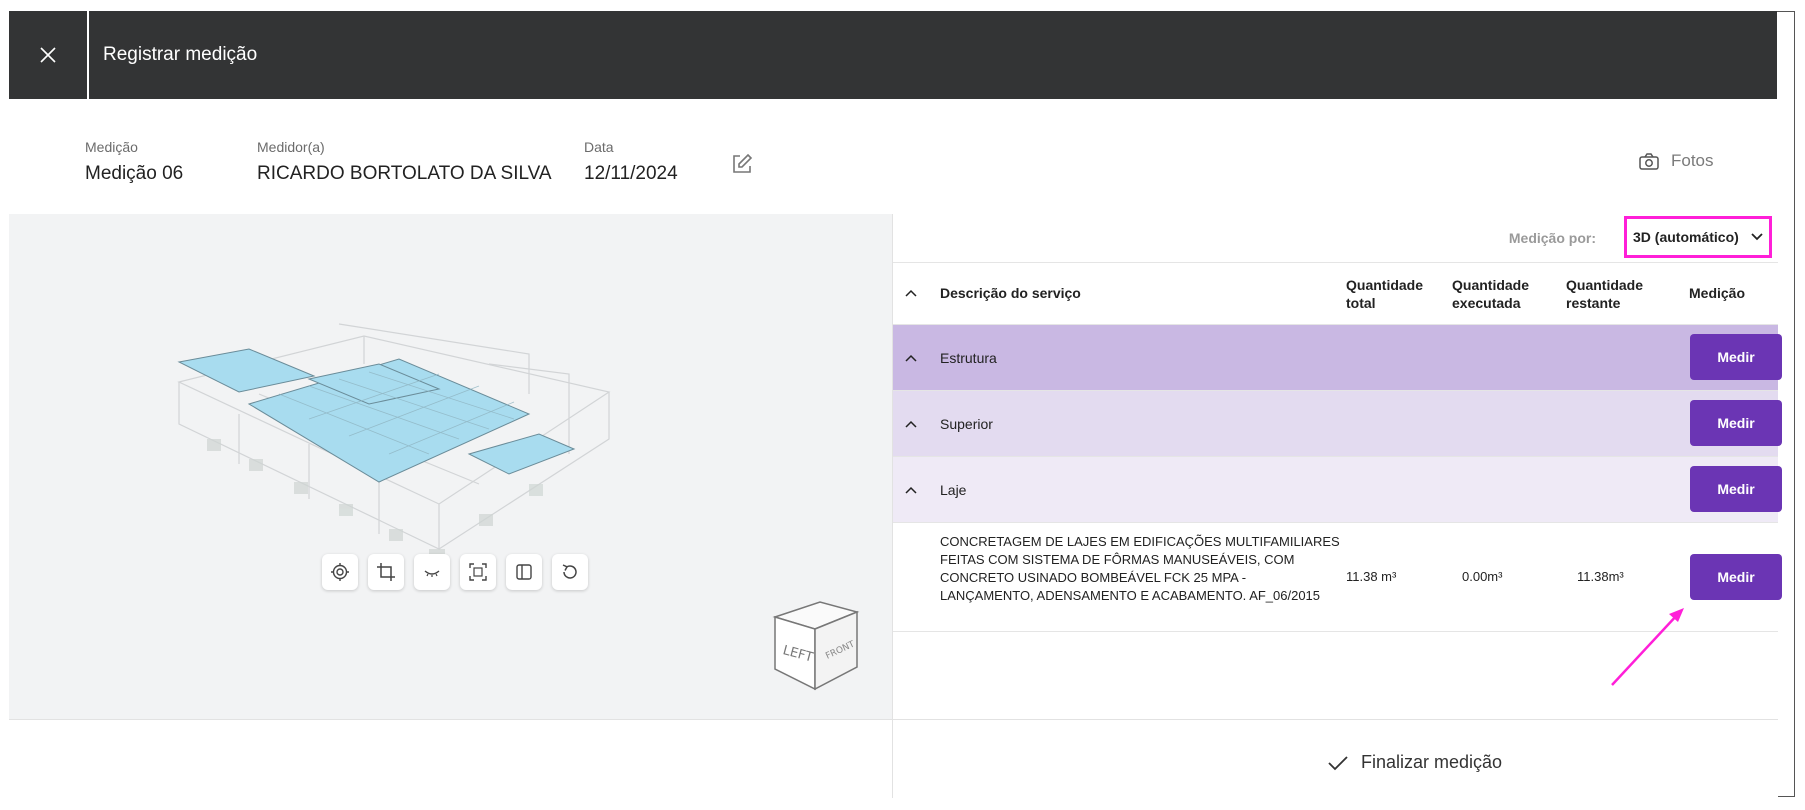 The height and width of the screenshot is (810, 1805). What do you see at coordinates (1600, 576) in the screenshot?
I see `qtd-restante-value: 11.38m³` at bounding box center [1600, 576].